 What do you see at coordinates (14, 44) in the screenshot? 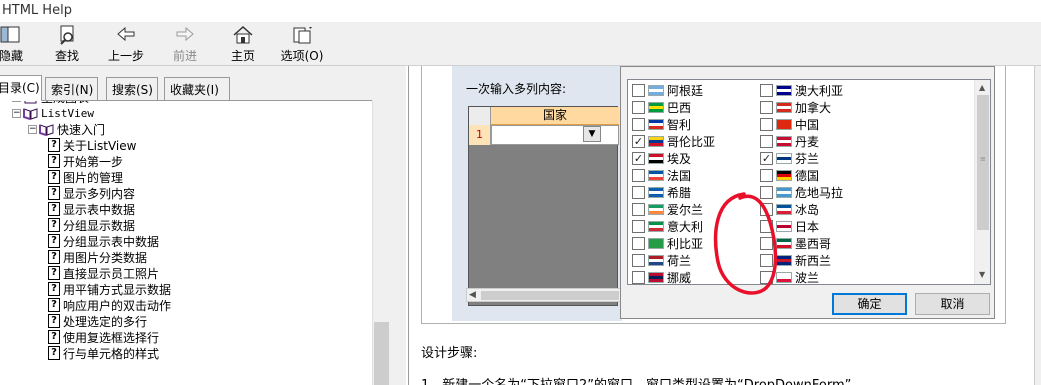
I see `hide-button: 隐藏` at bounding box center [14, 44].